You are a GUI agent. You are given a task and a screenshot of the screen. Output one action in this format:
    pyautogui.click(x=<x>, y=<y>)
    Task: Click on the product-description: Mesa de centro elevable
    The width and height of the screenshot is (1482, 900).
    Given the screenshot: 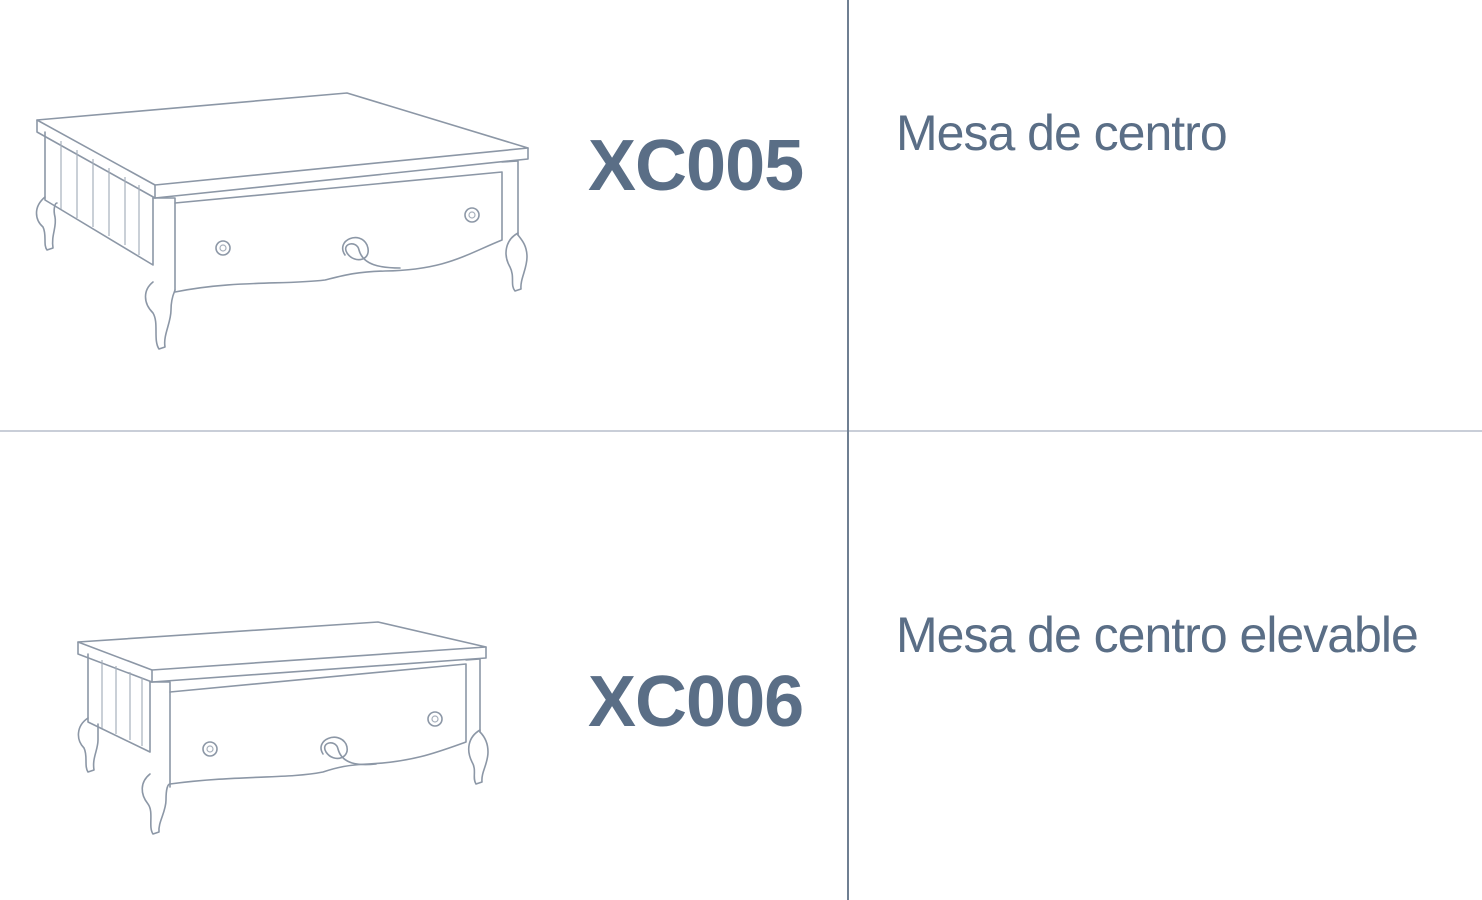 What is the action you would take?
    pyautogui.click(x=1157, y=635)
    